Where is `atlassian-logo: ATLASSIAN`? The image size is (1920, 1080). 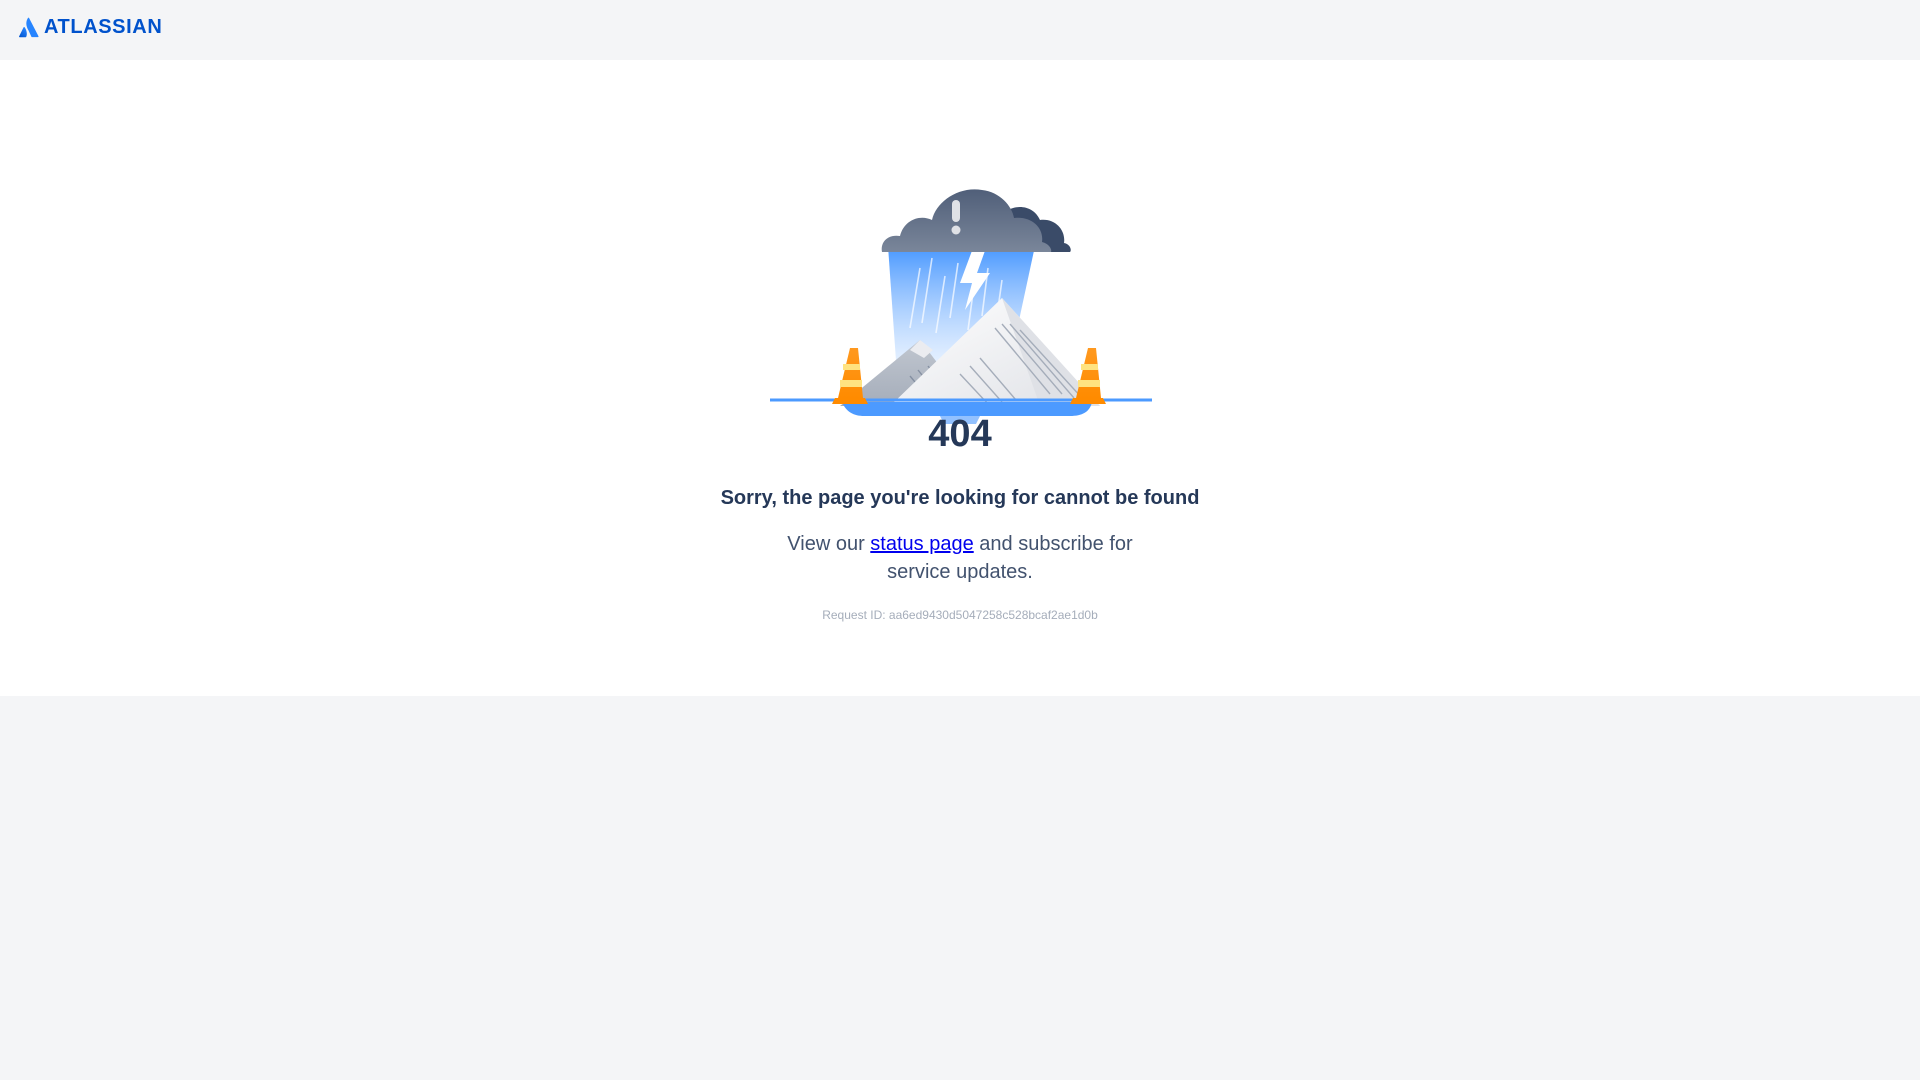 atlassian-logo: ATLASSIAN is located at coordinates (90, 27).